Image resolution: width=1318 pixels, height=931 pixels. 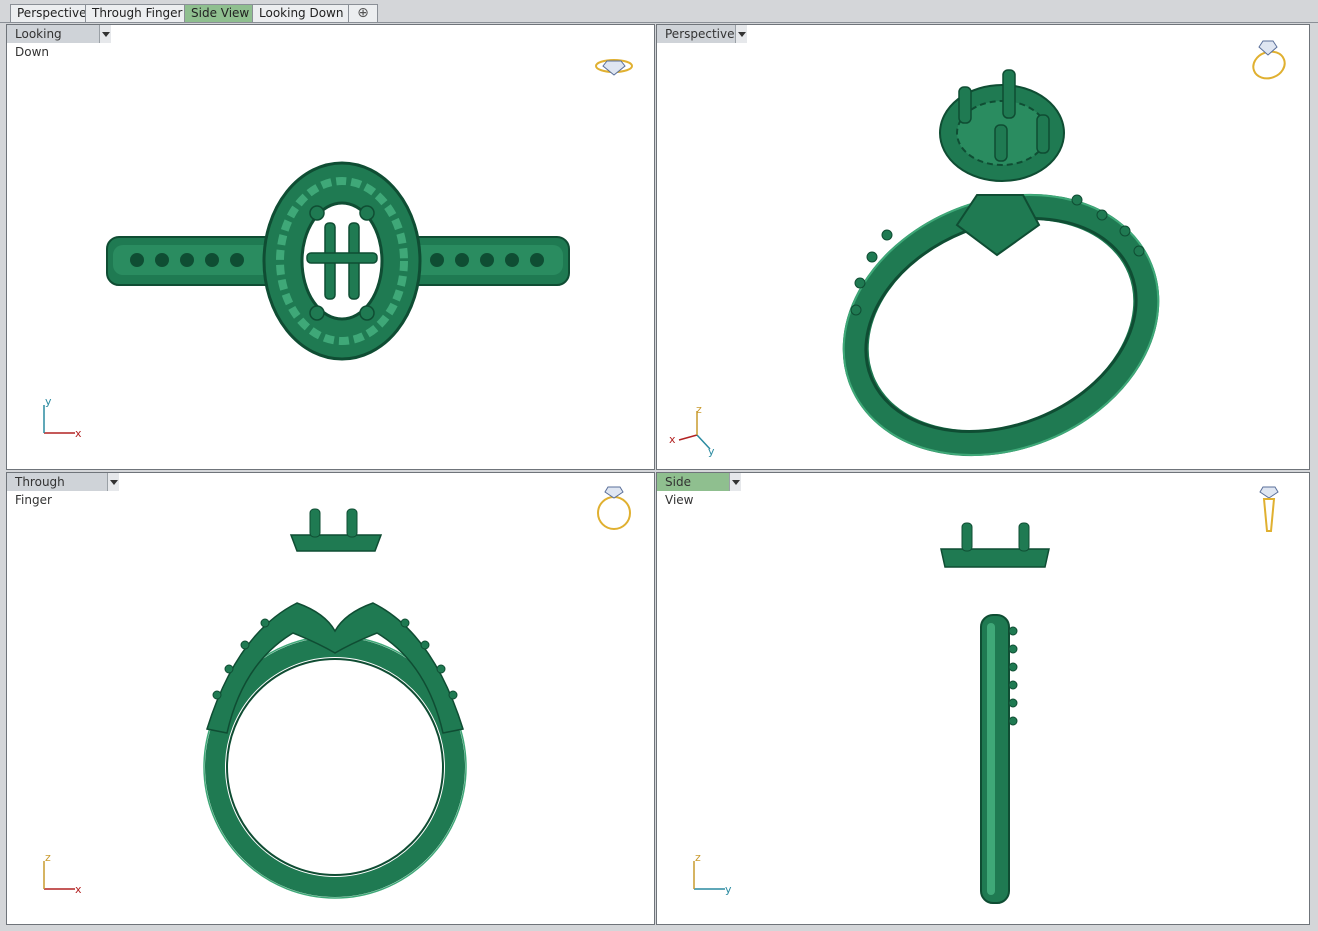 What do you see at coordinates (1013, 676) in the screenshot?
I see `shank-beads` at bounding box center [1013, 676].